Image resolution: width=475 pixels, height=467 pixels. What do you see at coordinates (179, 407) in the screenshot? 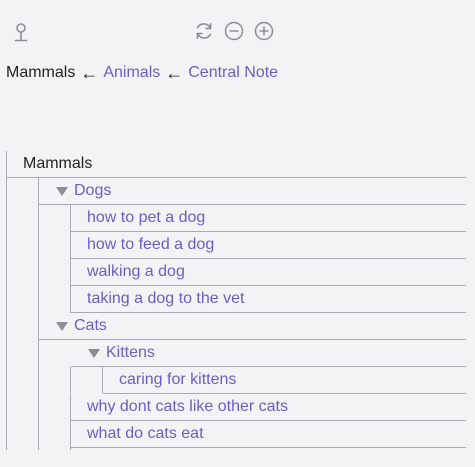
I see `tree-leaf-label: why dont cats like other cats` at bounding box center [179, 407].